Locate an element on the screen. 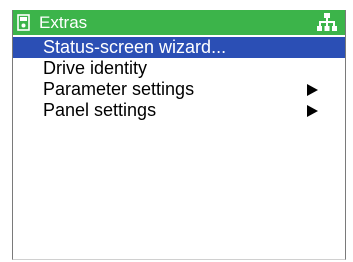 The image size is (353, 262). operator-panel-icon is located at coordinates (23, 22).